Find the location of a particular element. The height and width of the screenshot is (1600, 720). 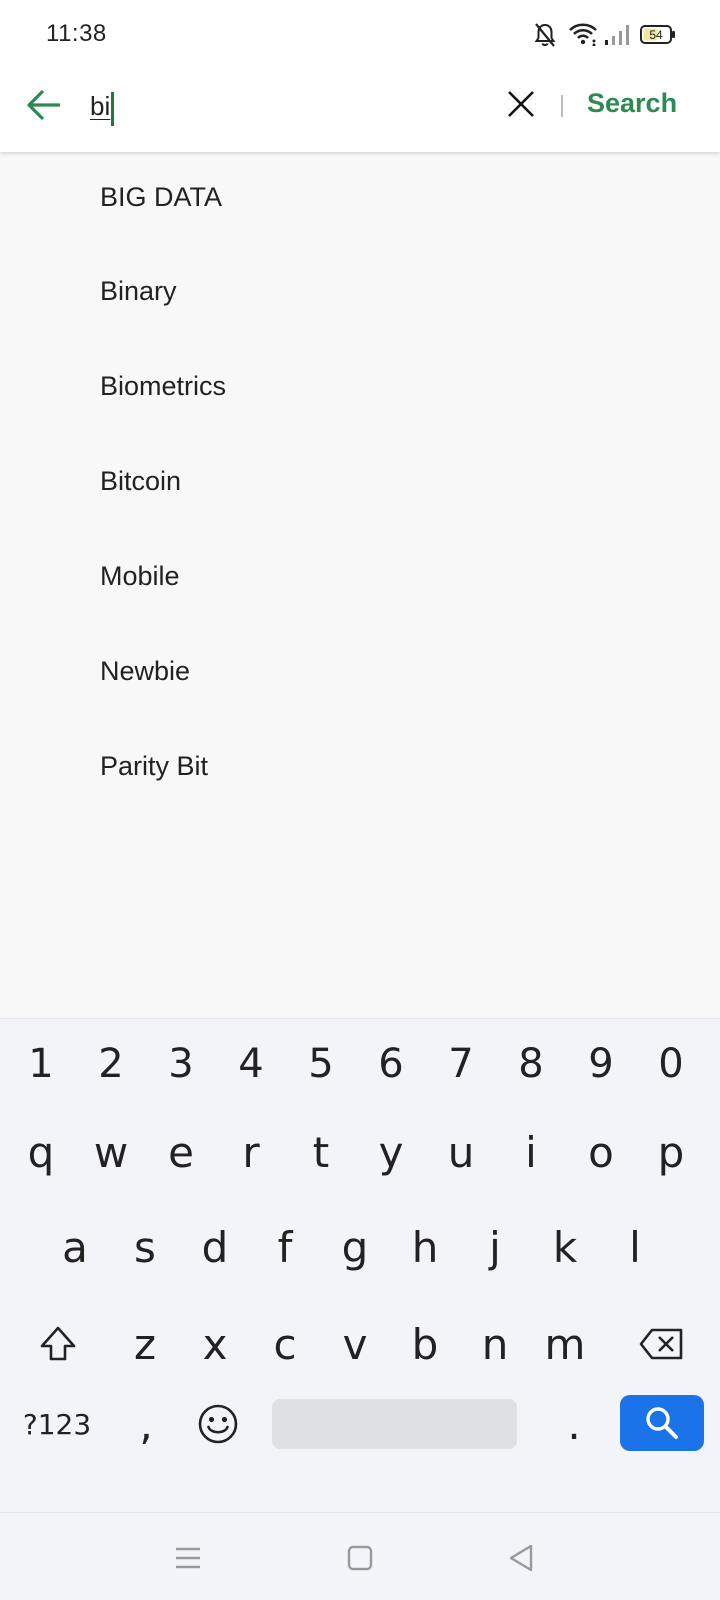

header-divider is located at coordinates (562, 106).